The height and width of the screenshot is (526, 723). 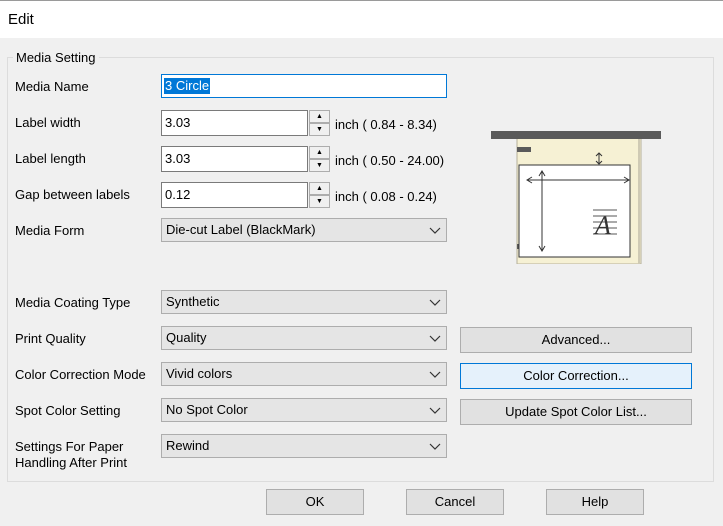 What do you see at coordinates (80, 374) in the screenshot?
I see `color-mode-label: Color Correction Mode` at bounding box center [80, 374].